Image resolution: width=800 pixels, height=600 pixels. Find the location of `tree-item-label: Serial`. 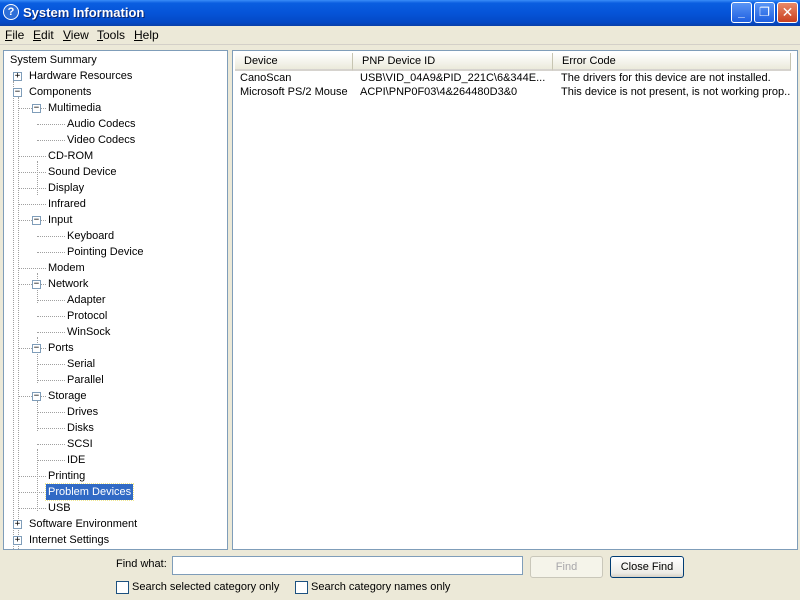

tree-item-label: Serial is located at coordinates (81, 364).